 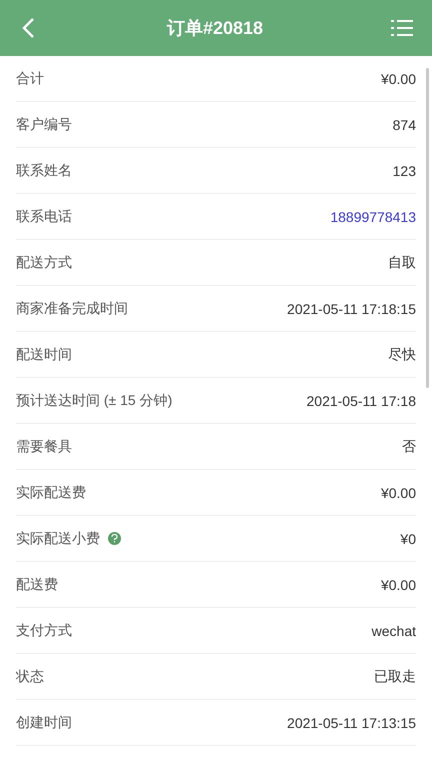 I want to click on field-value: 874, so click(x=404, y=124).